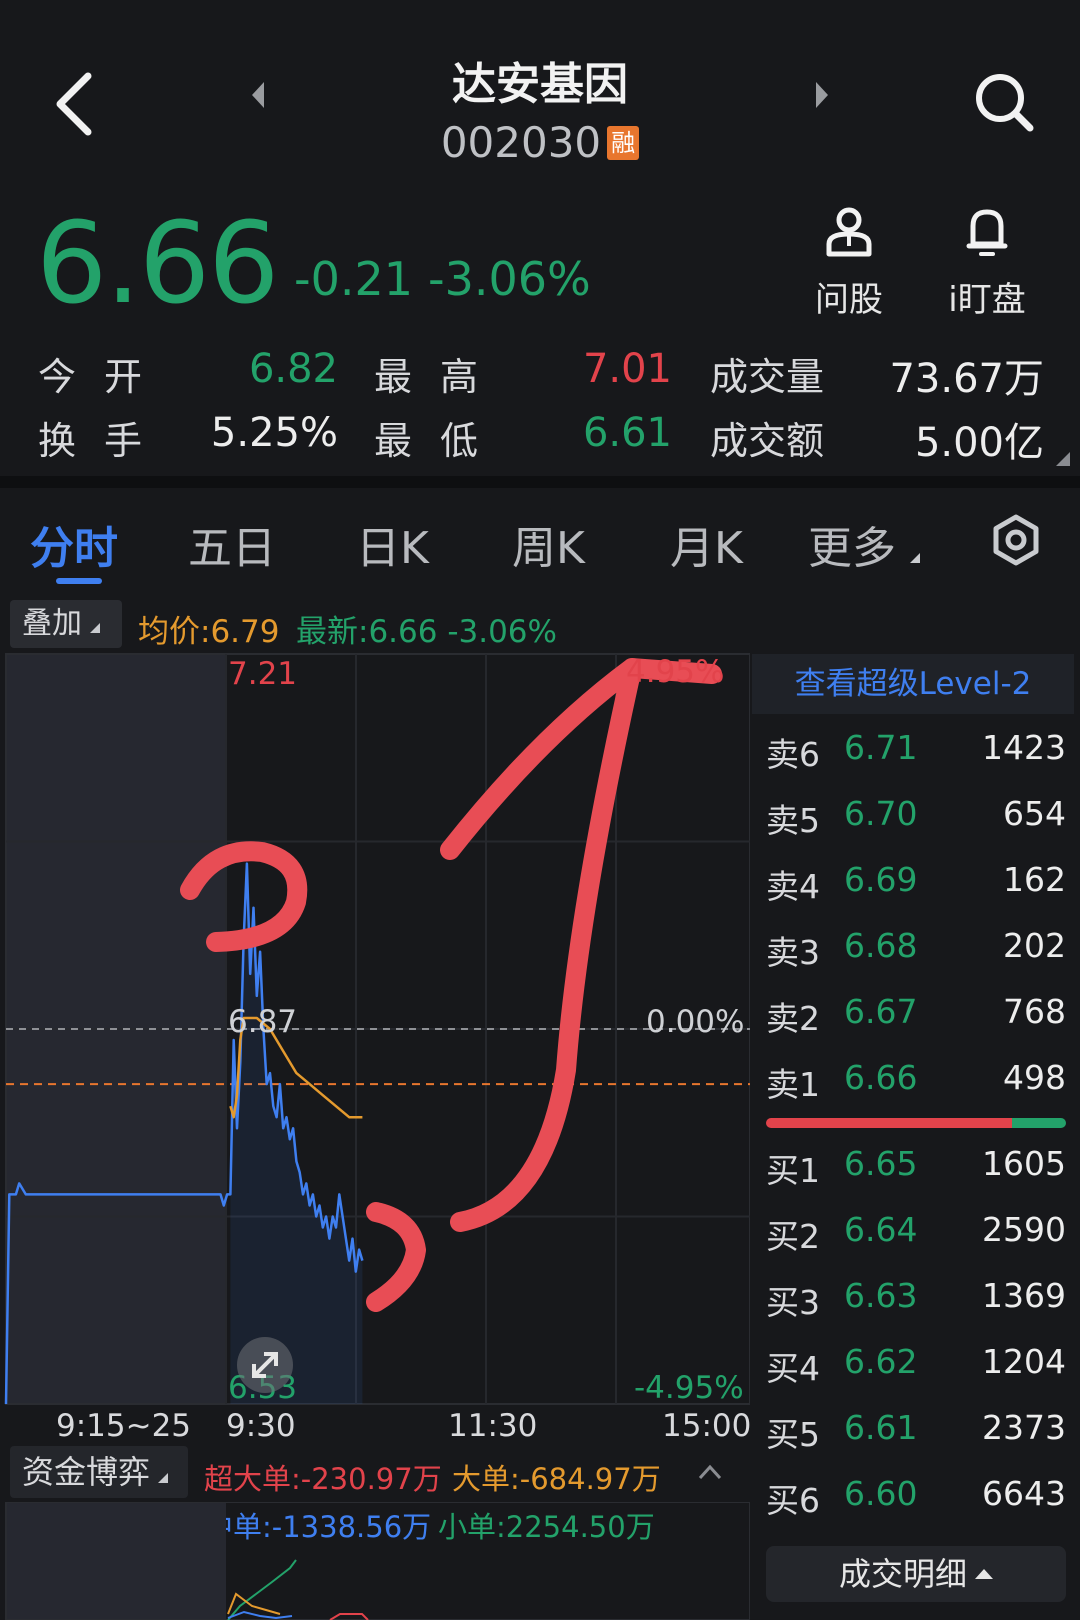  I want to click on amount-value: 5.00亿, so click(979, 443).